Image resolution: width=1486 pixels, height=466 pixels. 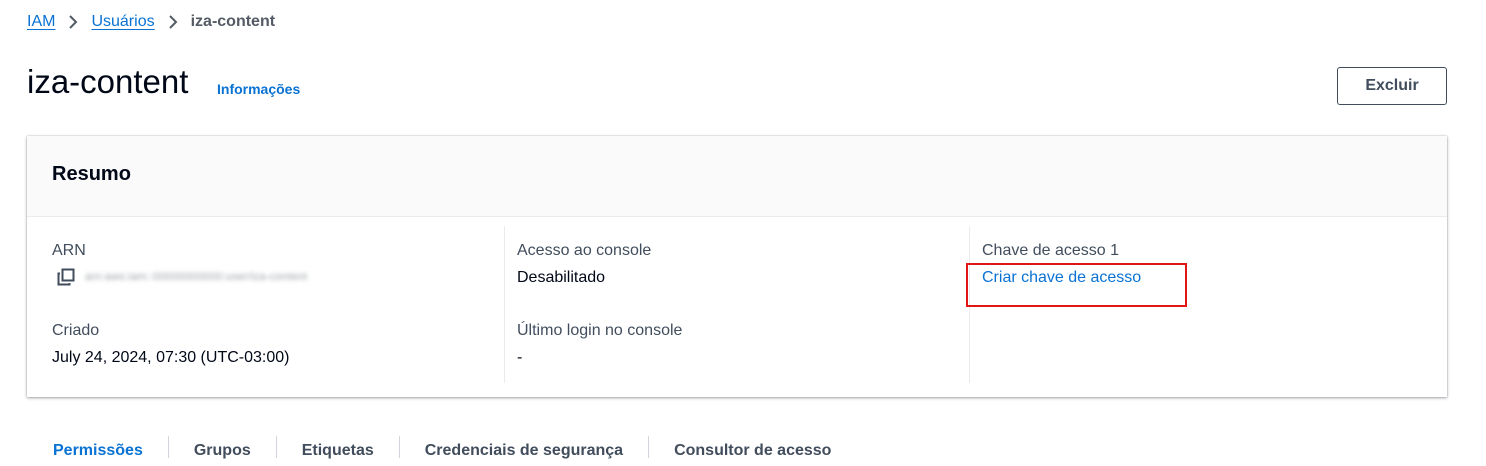 What do you see at coordinates (504, 304) in the screenshot?
I see `column-divider` at bounding box center [504, 304].